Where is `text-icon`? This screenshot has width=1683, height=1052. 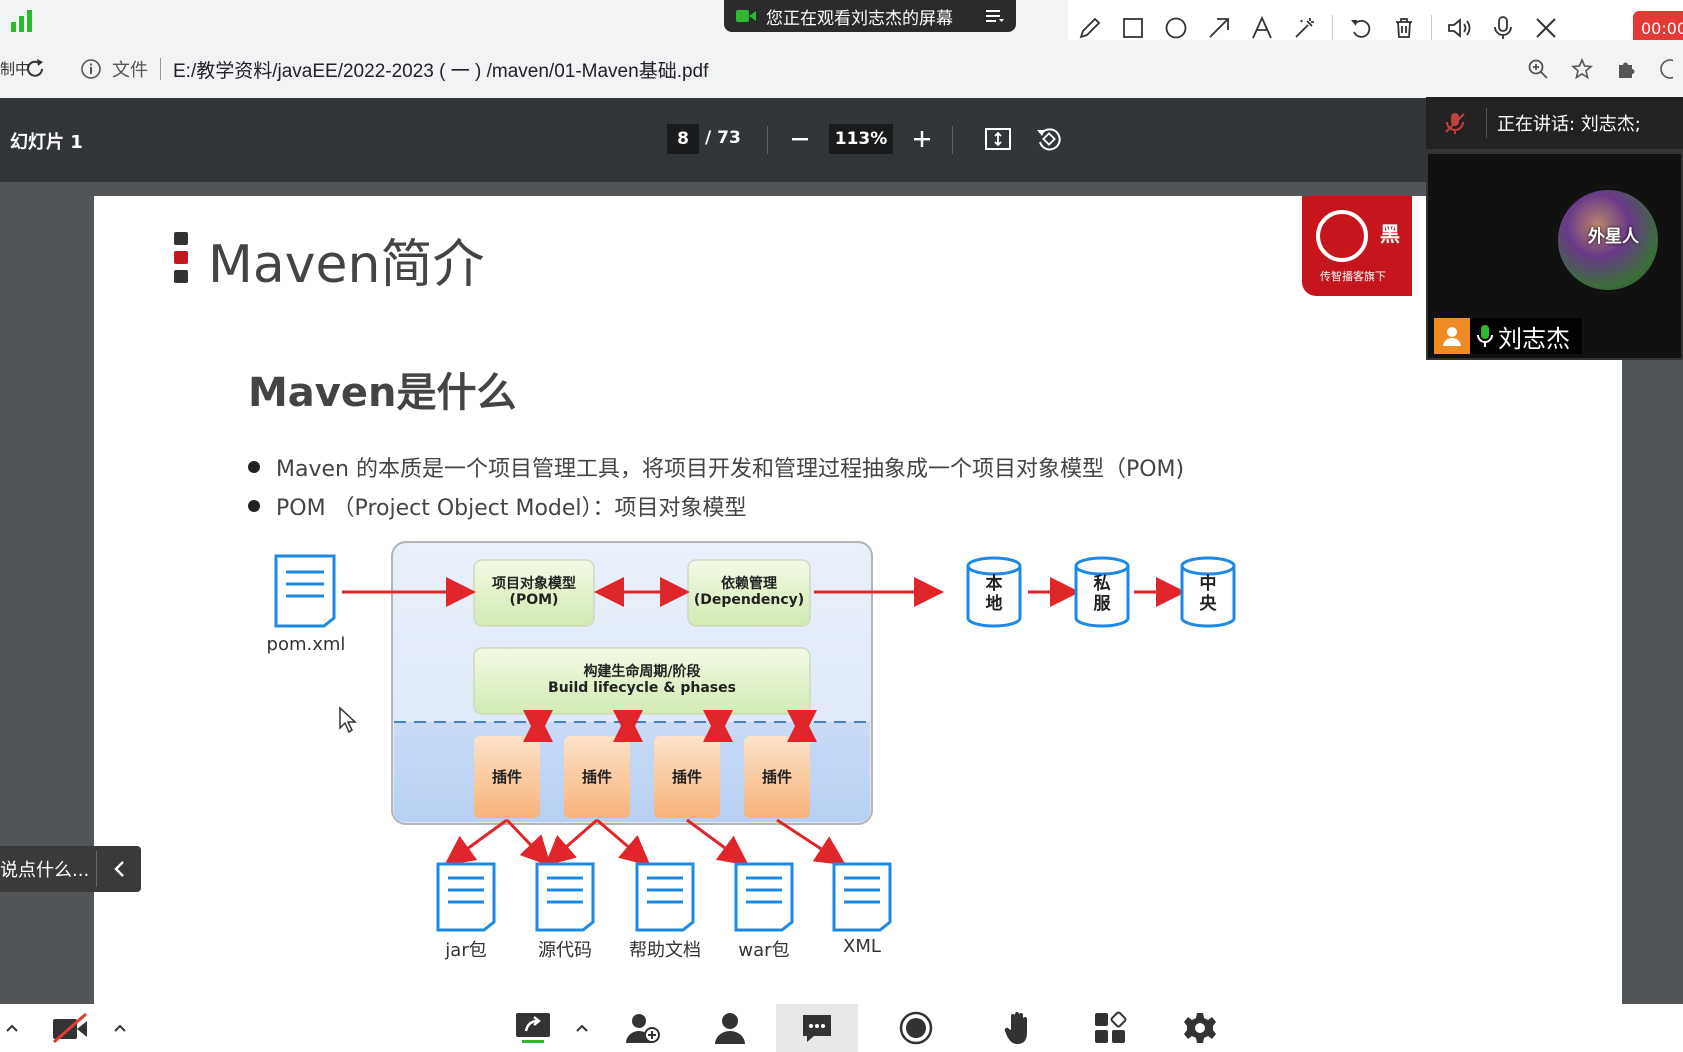
text-icon is located at coordinates (1261, 27).